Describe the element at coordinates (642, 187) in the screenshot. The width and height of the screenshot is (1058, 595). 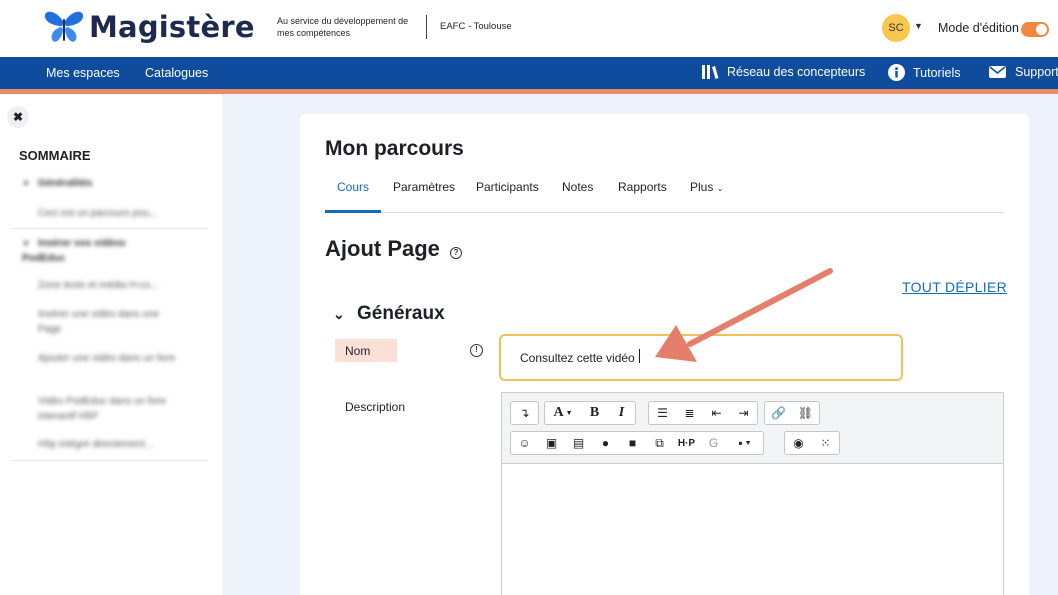
I see `tab-rapports: Rapports` at that location.